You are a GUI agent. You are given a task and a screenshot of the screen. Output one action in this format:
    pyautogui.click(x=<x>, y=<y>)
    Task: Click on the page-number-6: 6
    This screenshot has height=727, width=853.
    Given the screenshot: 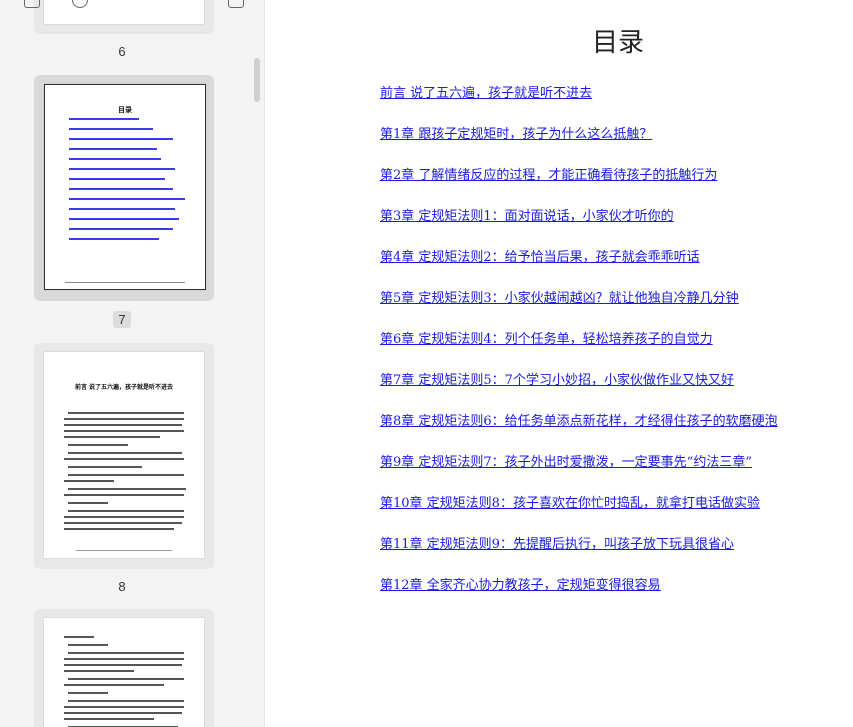 What is the action you would take?
    pyautogui.click(x=122, y=51)
    